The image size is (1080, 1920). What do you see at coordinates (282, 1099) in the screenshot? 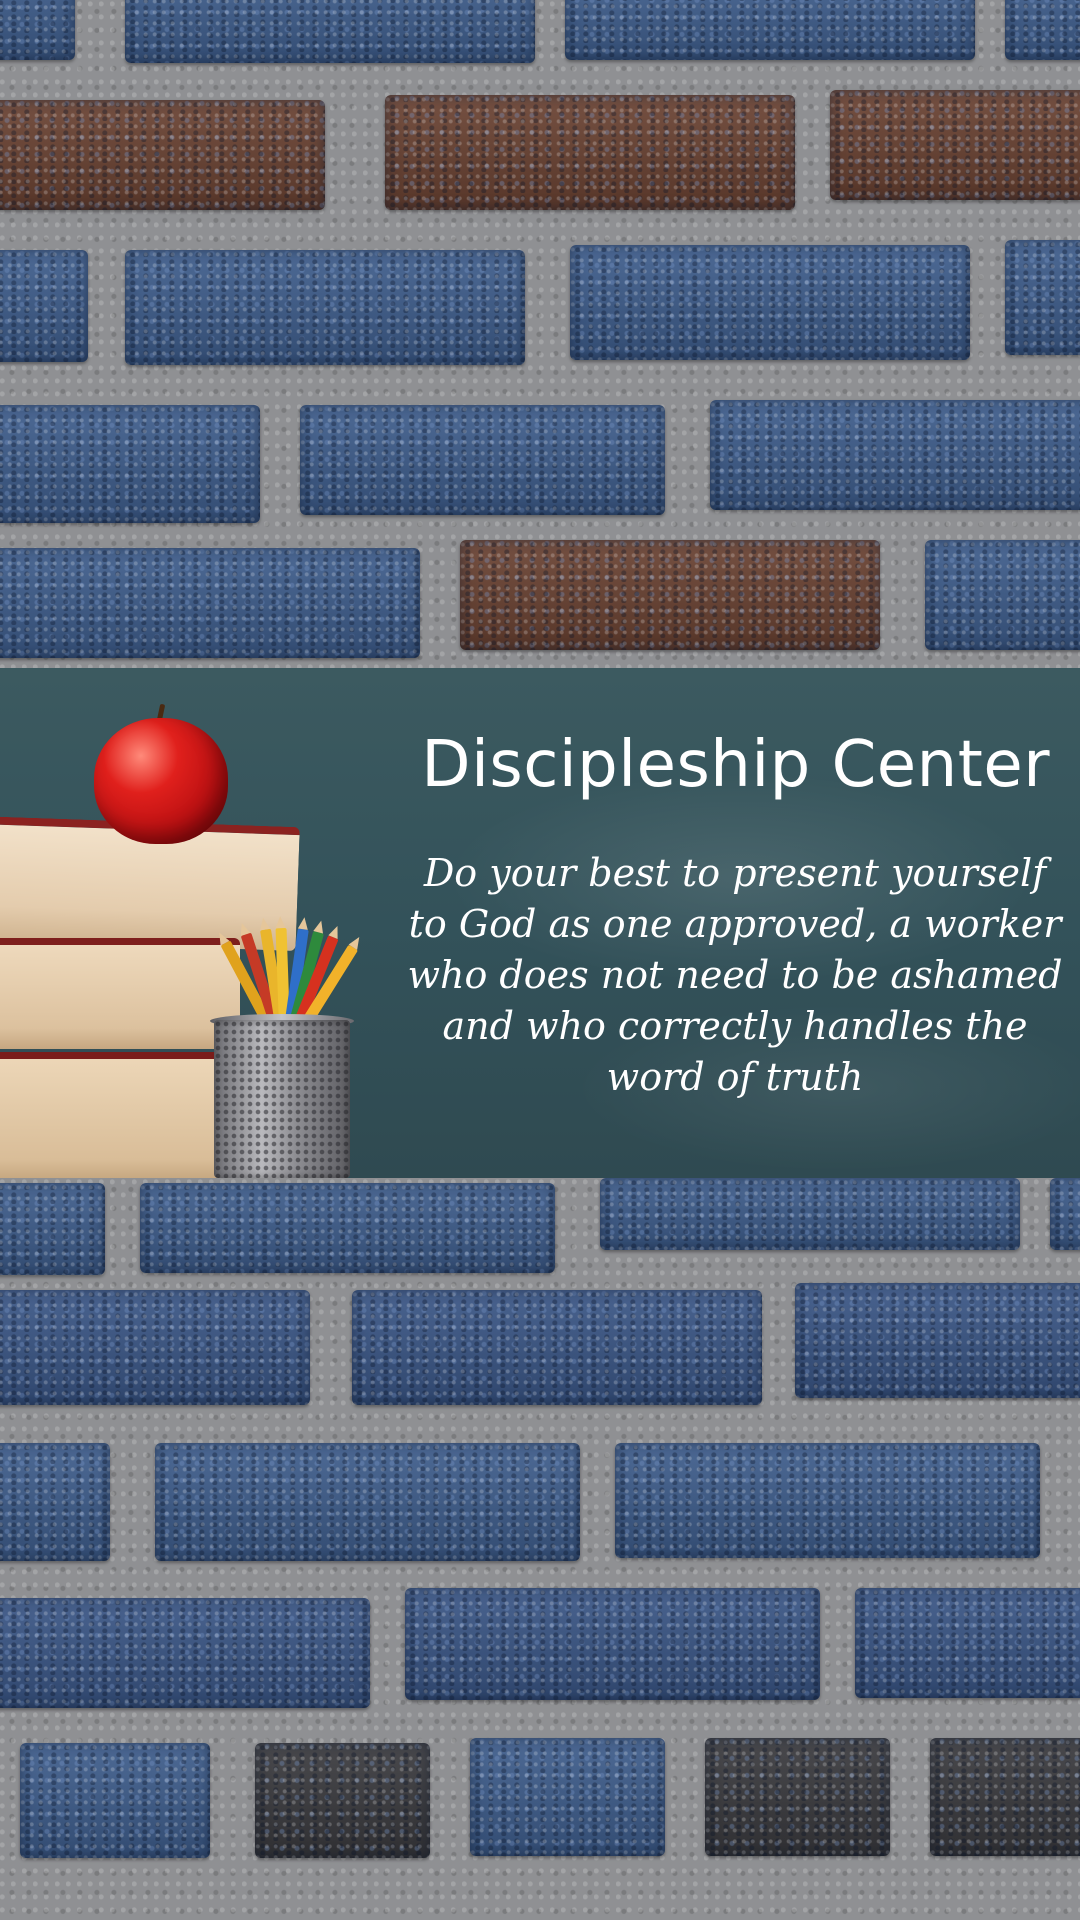
I see `pencil-cup-icon` at bounding box center [282, 1099].